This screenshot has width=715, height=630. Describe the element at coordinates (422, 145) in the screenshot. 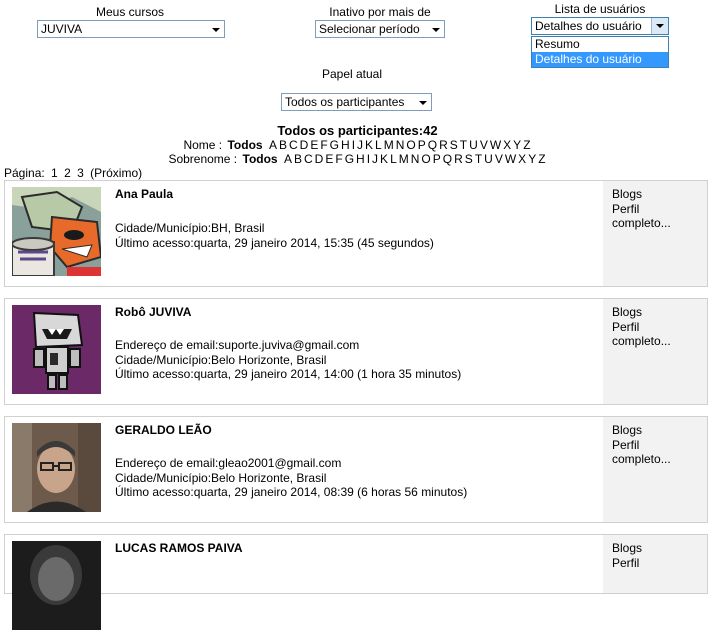

I see `firstname-letter-p: P` at that location.